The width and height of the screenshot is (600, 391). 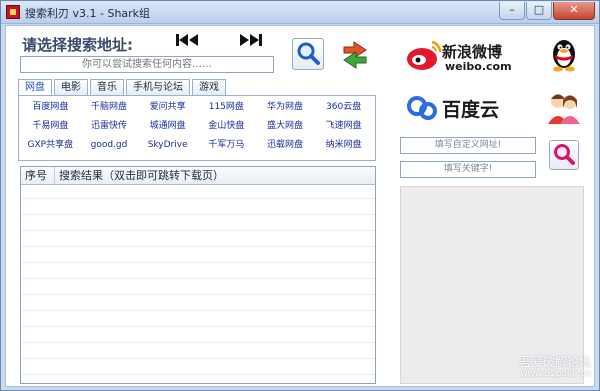 I want to click on window-controls: – □ ✕, so click(x=546, y=11).